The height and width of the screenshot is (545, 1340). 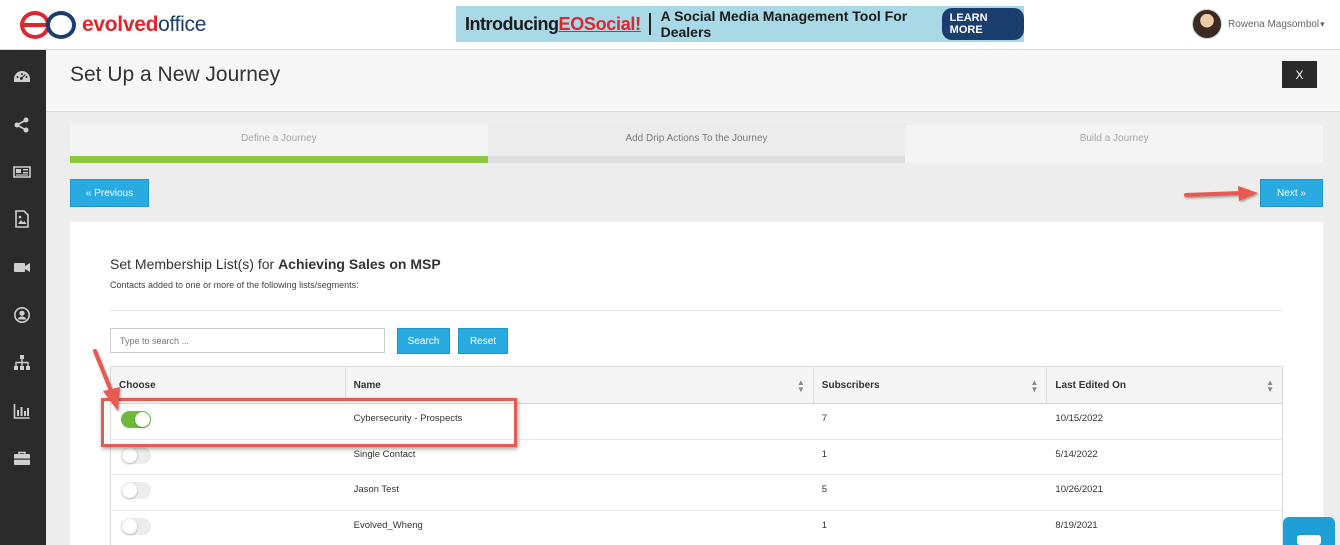 I want to click on evolvedoffice-logo: evolvedoffice, so click(x=113, y=25).